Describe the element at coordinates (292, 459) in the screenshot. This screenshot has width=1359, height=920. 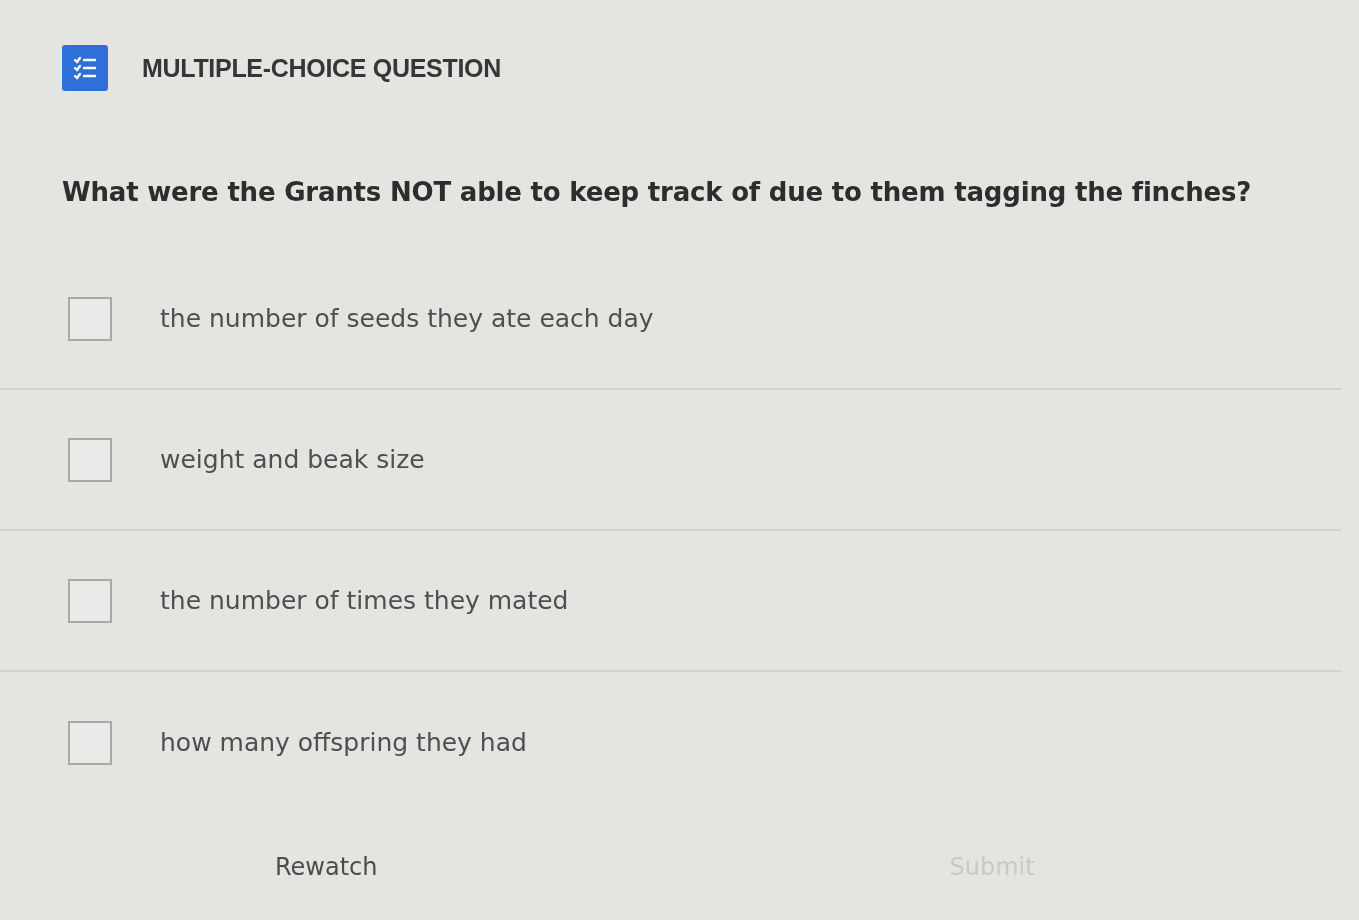
I see `answer-option: weight and beak size` at that location.